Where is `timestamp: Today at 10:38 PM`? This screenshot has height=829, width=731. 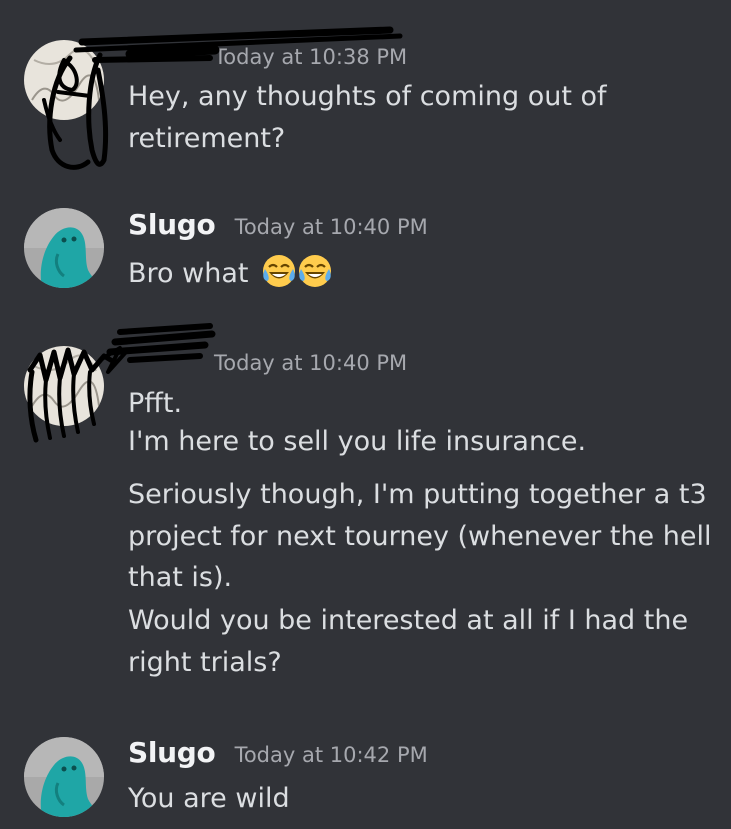 timestamp: Today at 10:38 PM is located at coordinates (310, 57).